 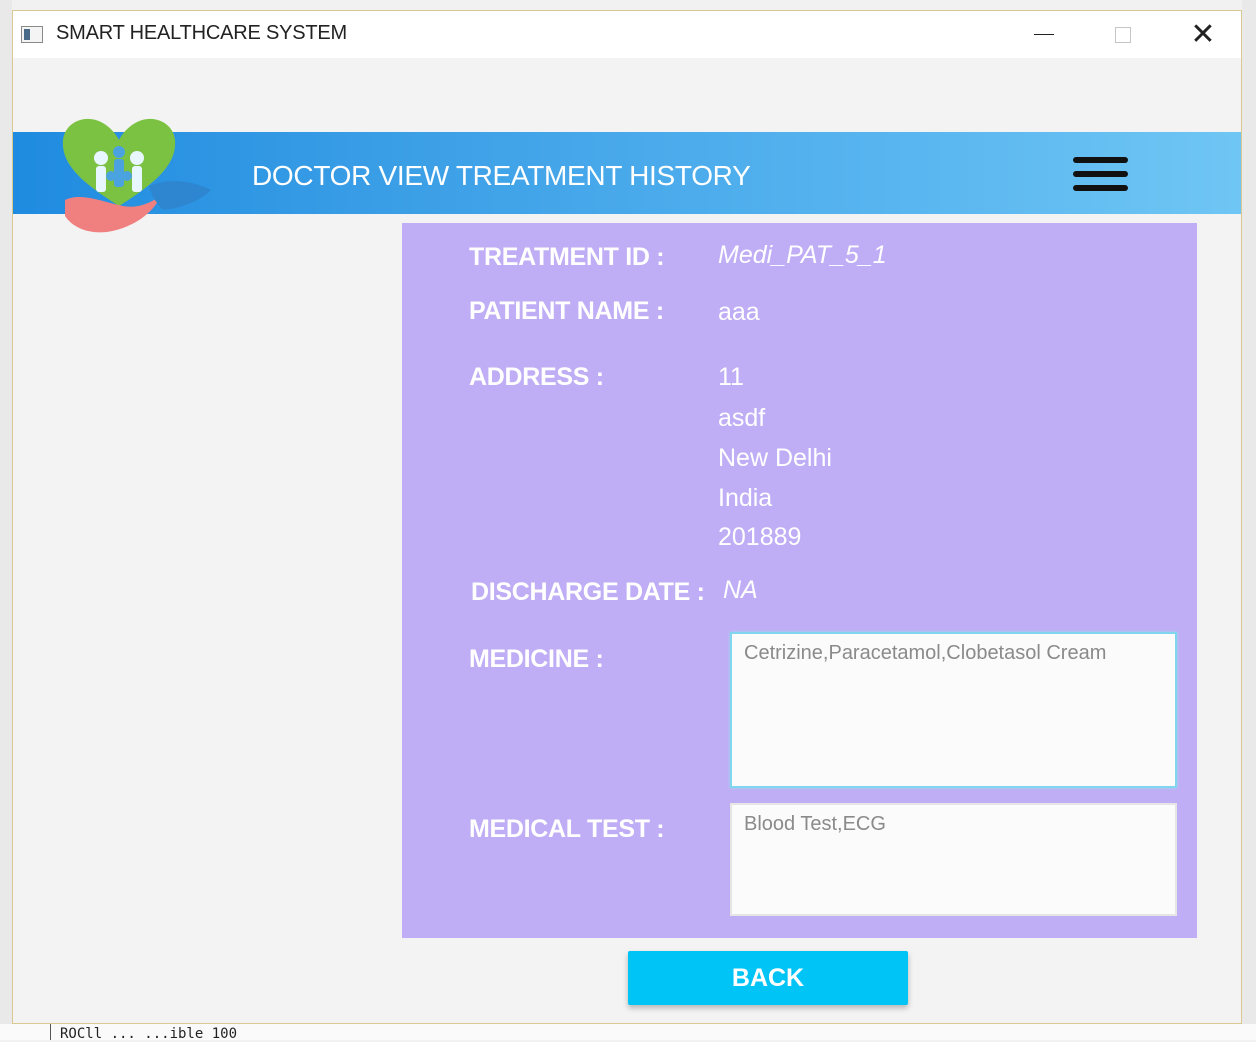 I want to click on medical-test-textarea: Blood Test,ECG, so click(x=953, y=859).